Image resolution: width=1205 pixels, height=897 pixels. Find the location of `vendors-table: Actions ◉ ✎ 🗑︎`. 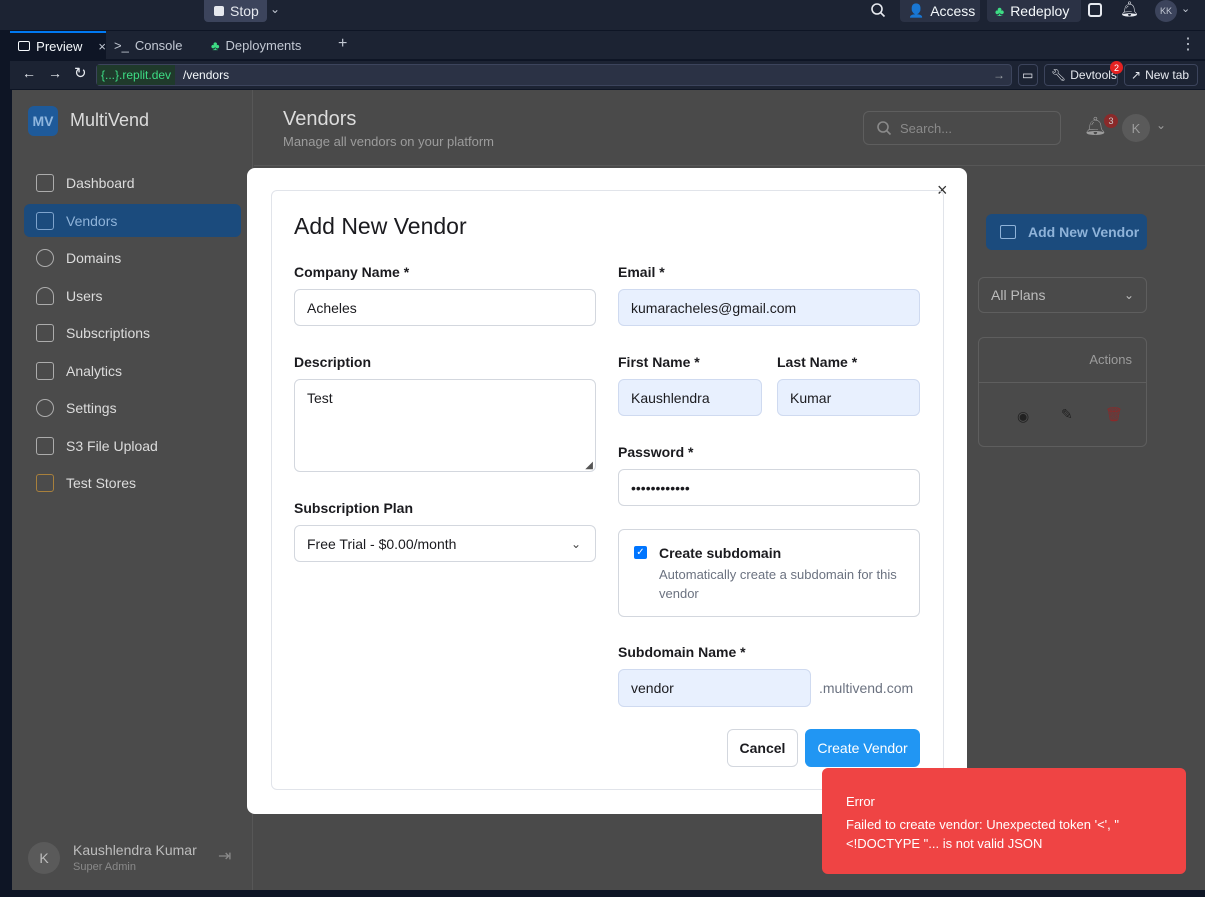

vendors-table: Actions ◉ ✎ 🗑︎ is located at coordinates (1062, 392).